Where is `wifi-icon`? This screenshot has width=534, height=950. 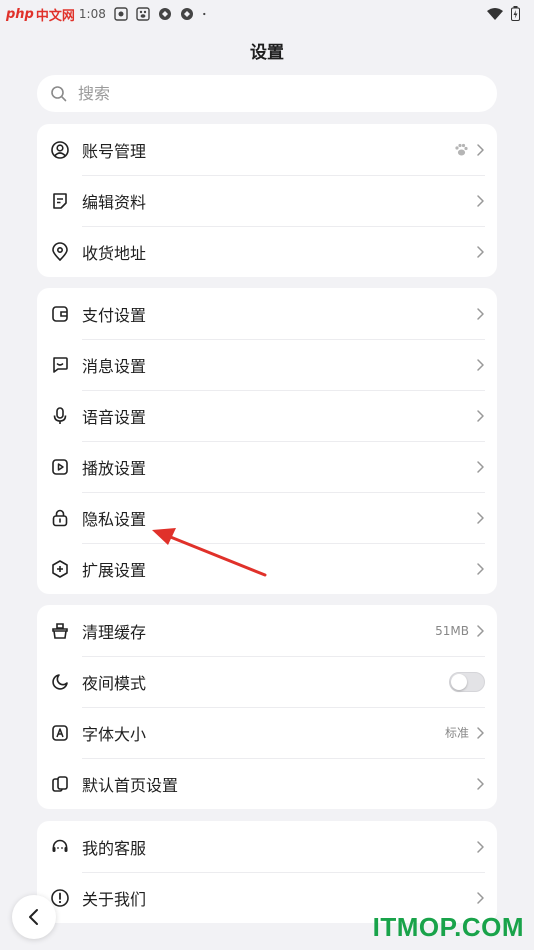
wifi-icon is located at coordinates (495, 13).